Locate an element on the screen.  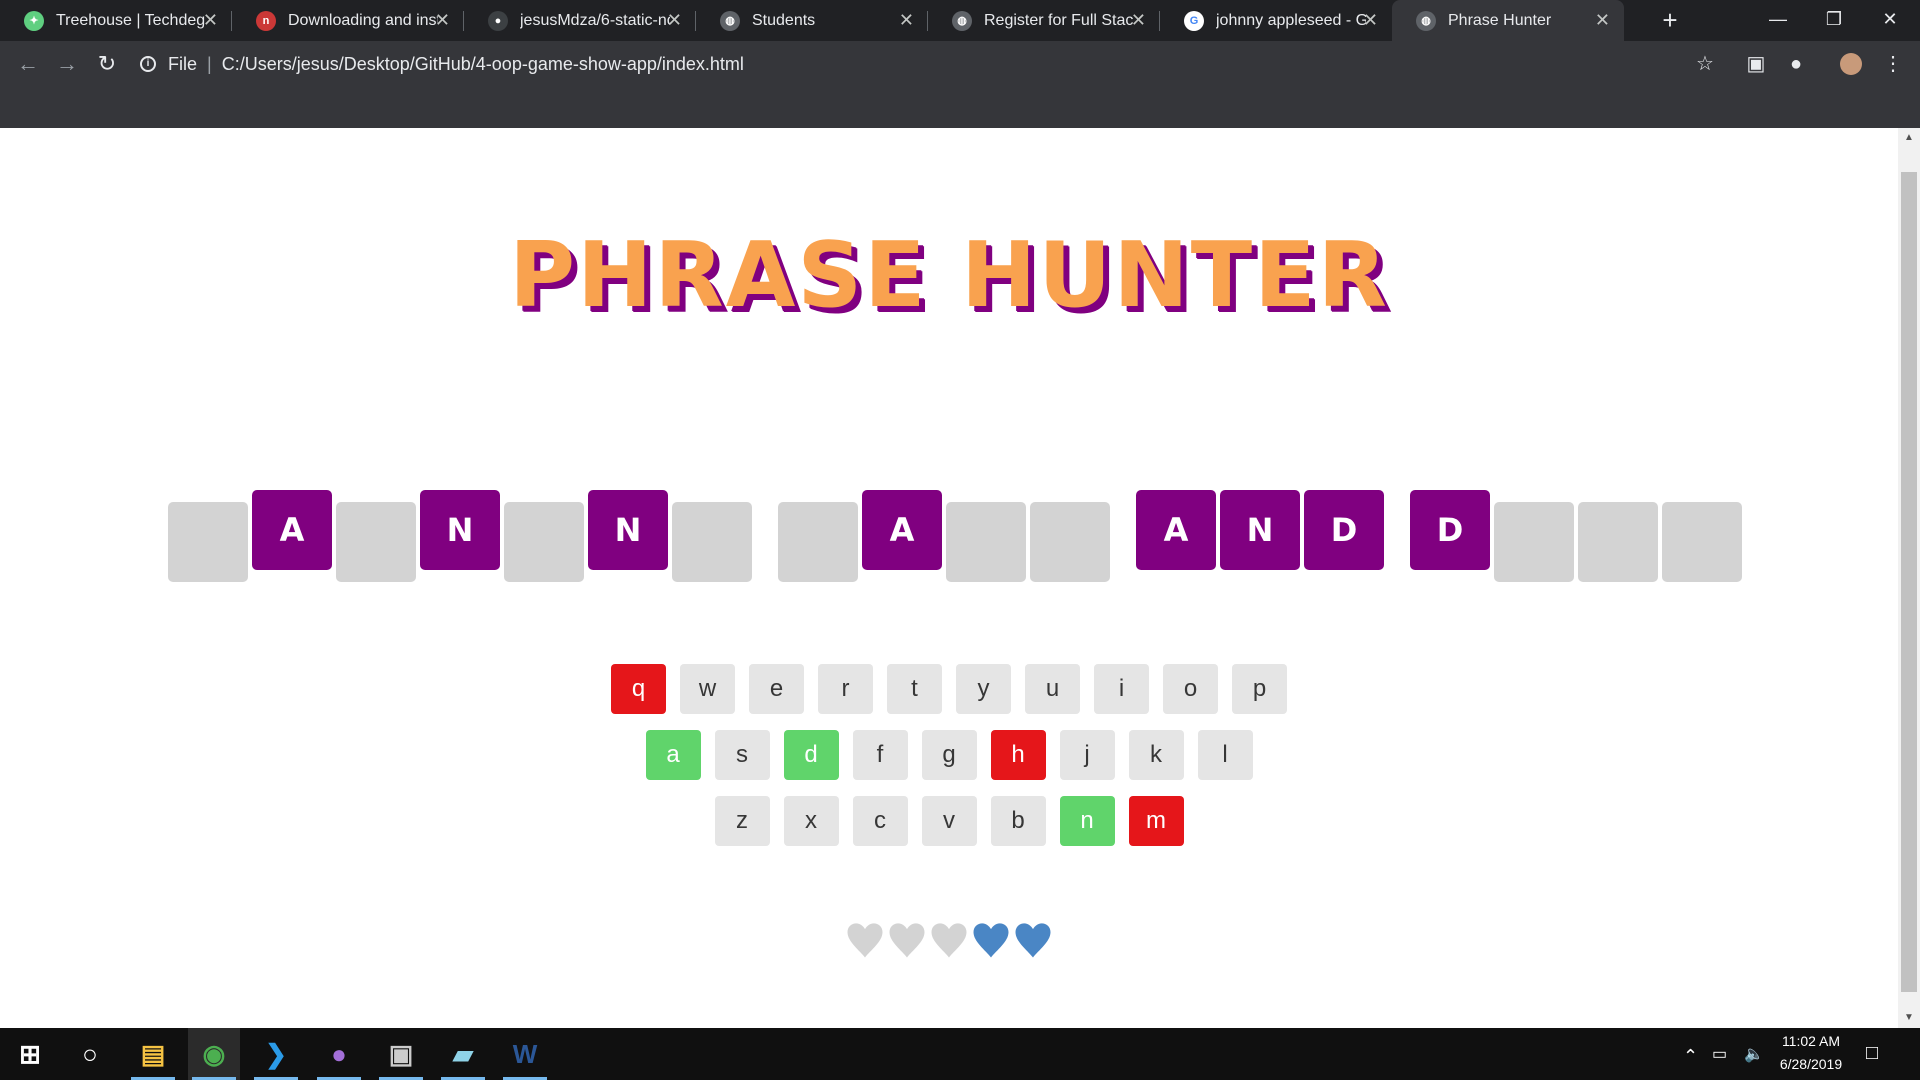
browser-tab: n Downloading and installing✕ is located at coordinates (348, 20).